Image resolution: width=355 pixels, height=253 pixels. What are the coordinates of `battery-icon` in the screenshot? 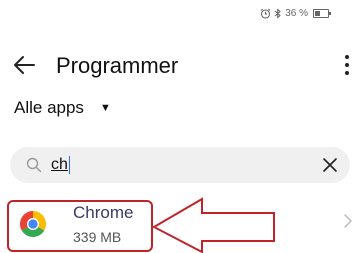 It's located at (322, 13).